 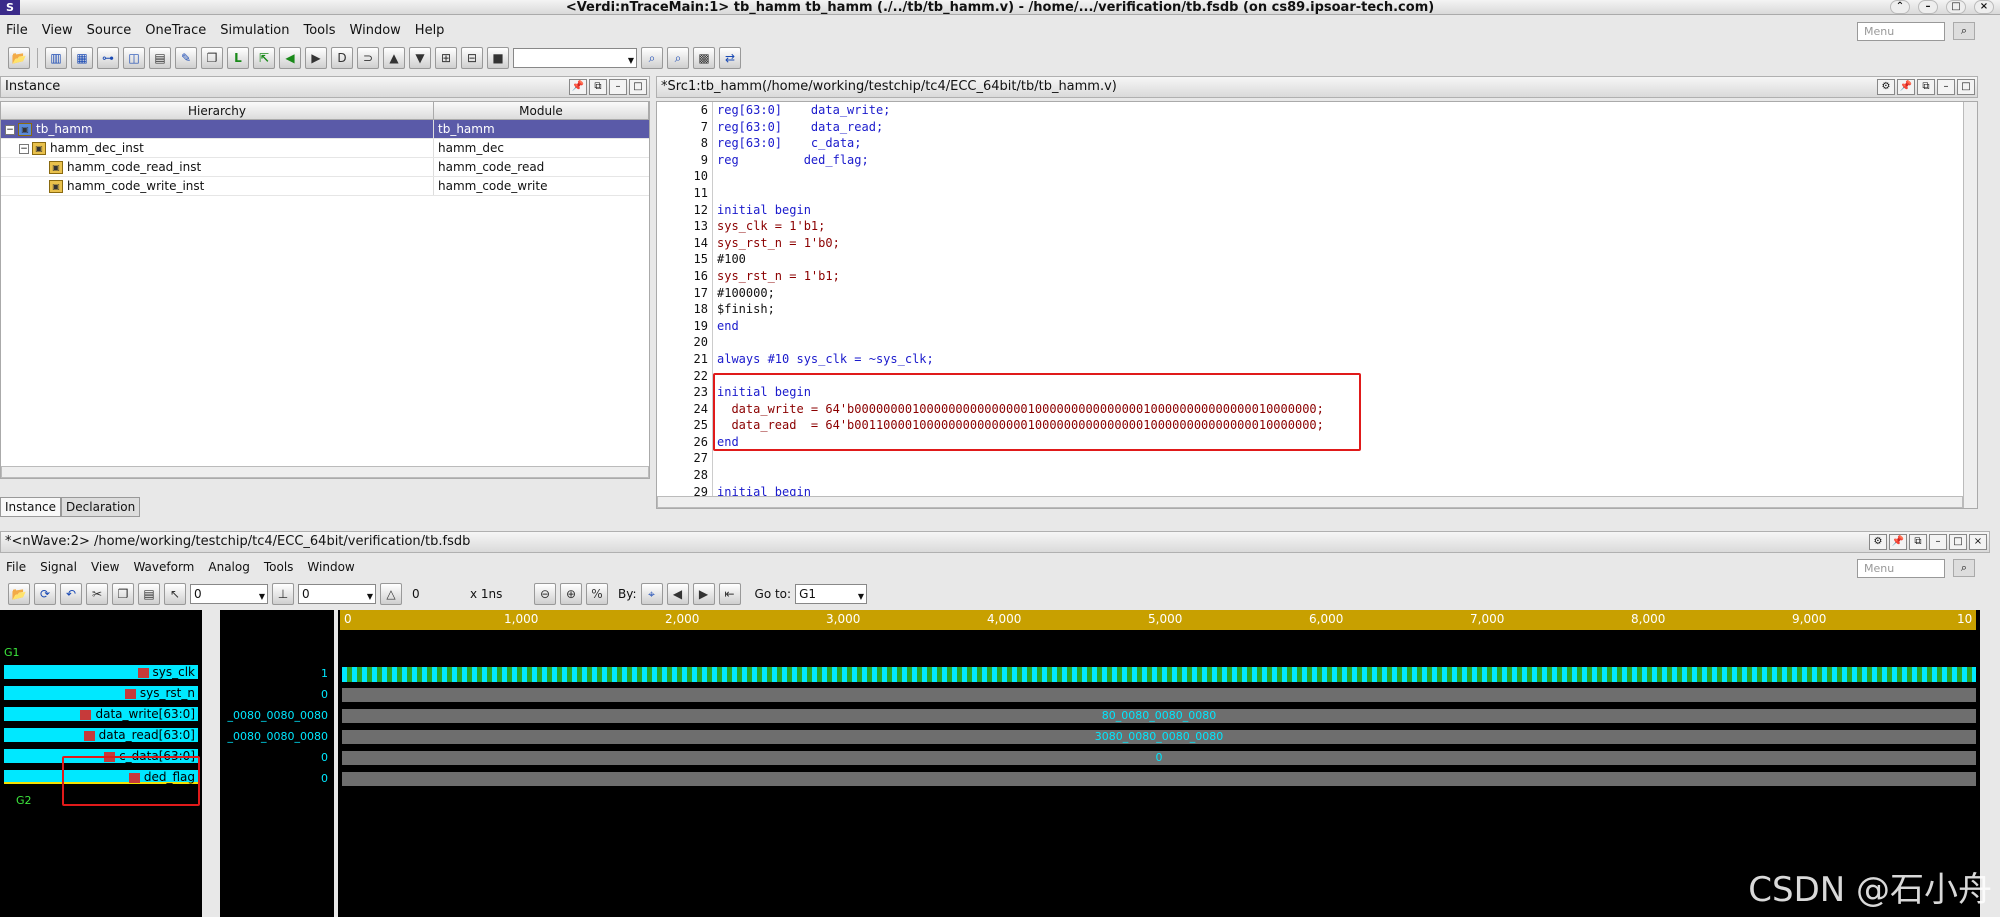 What do you see at coordinates (31, 507) in the screenshot?
I see `tab-instance: Instance` at bounding box center [31, 507].